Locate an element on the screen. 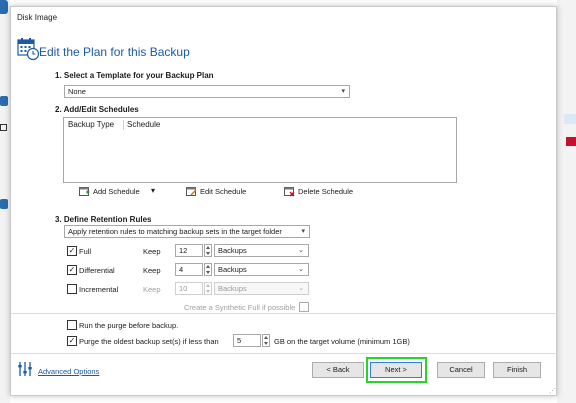  delete-calendar-icon is located at coordinates (289, 192).